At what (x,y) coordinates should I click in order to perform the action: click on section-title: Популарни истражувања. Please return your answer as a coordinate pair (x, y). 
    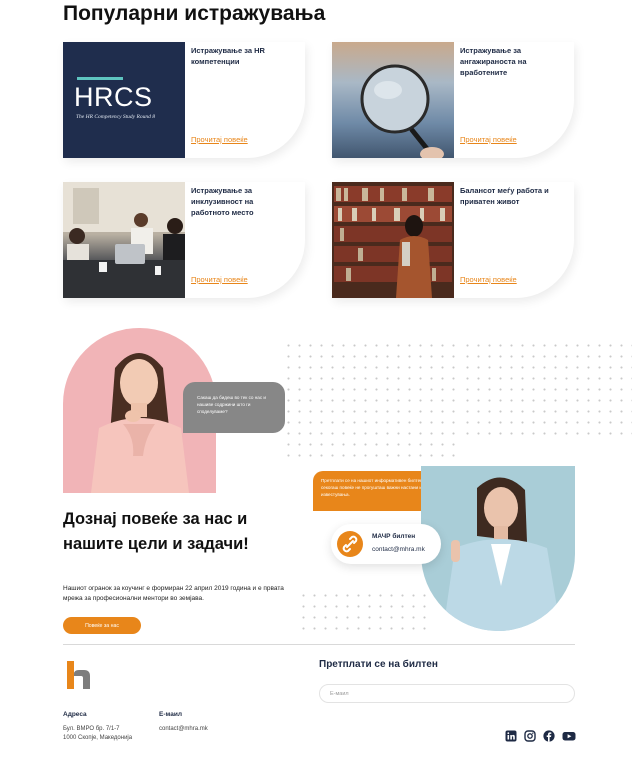
    Looking at the image, I should click on (194, 13).